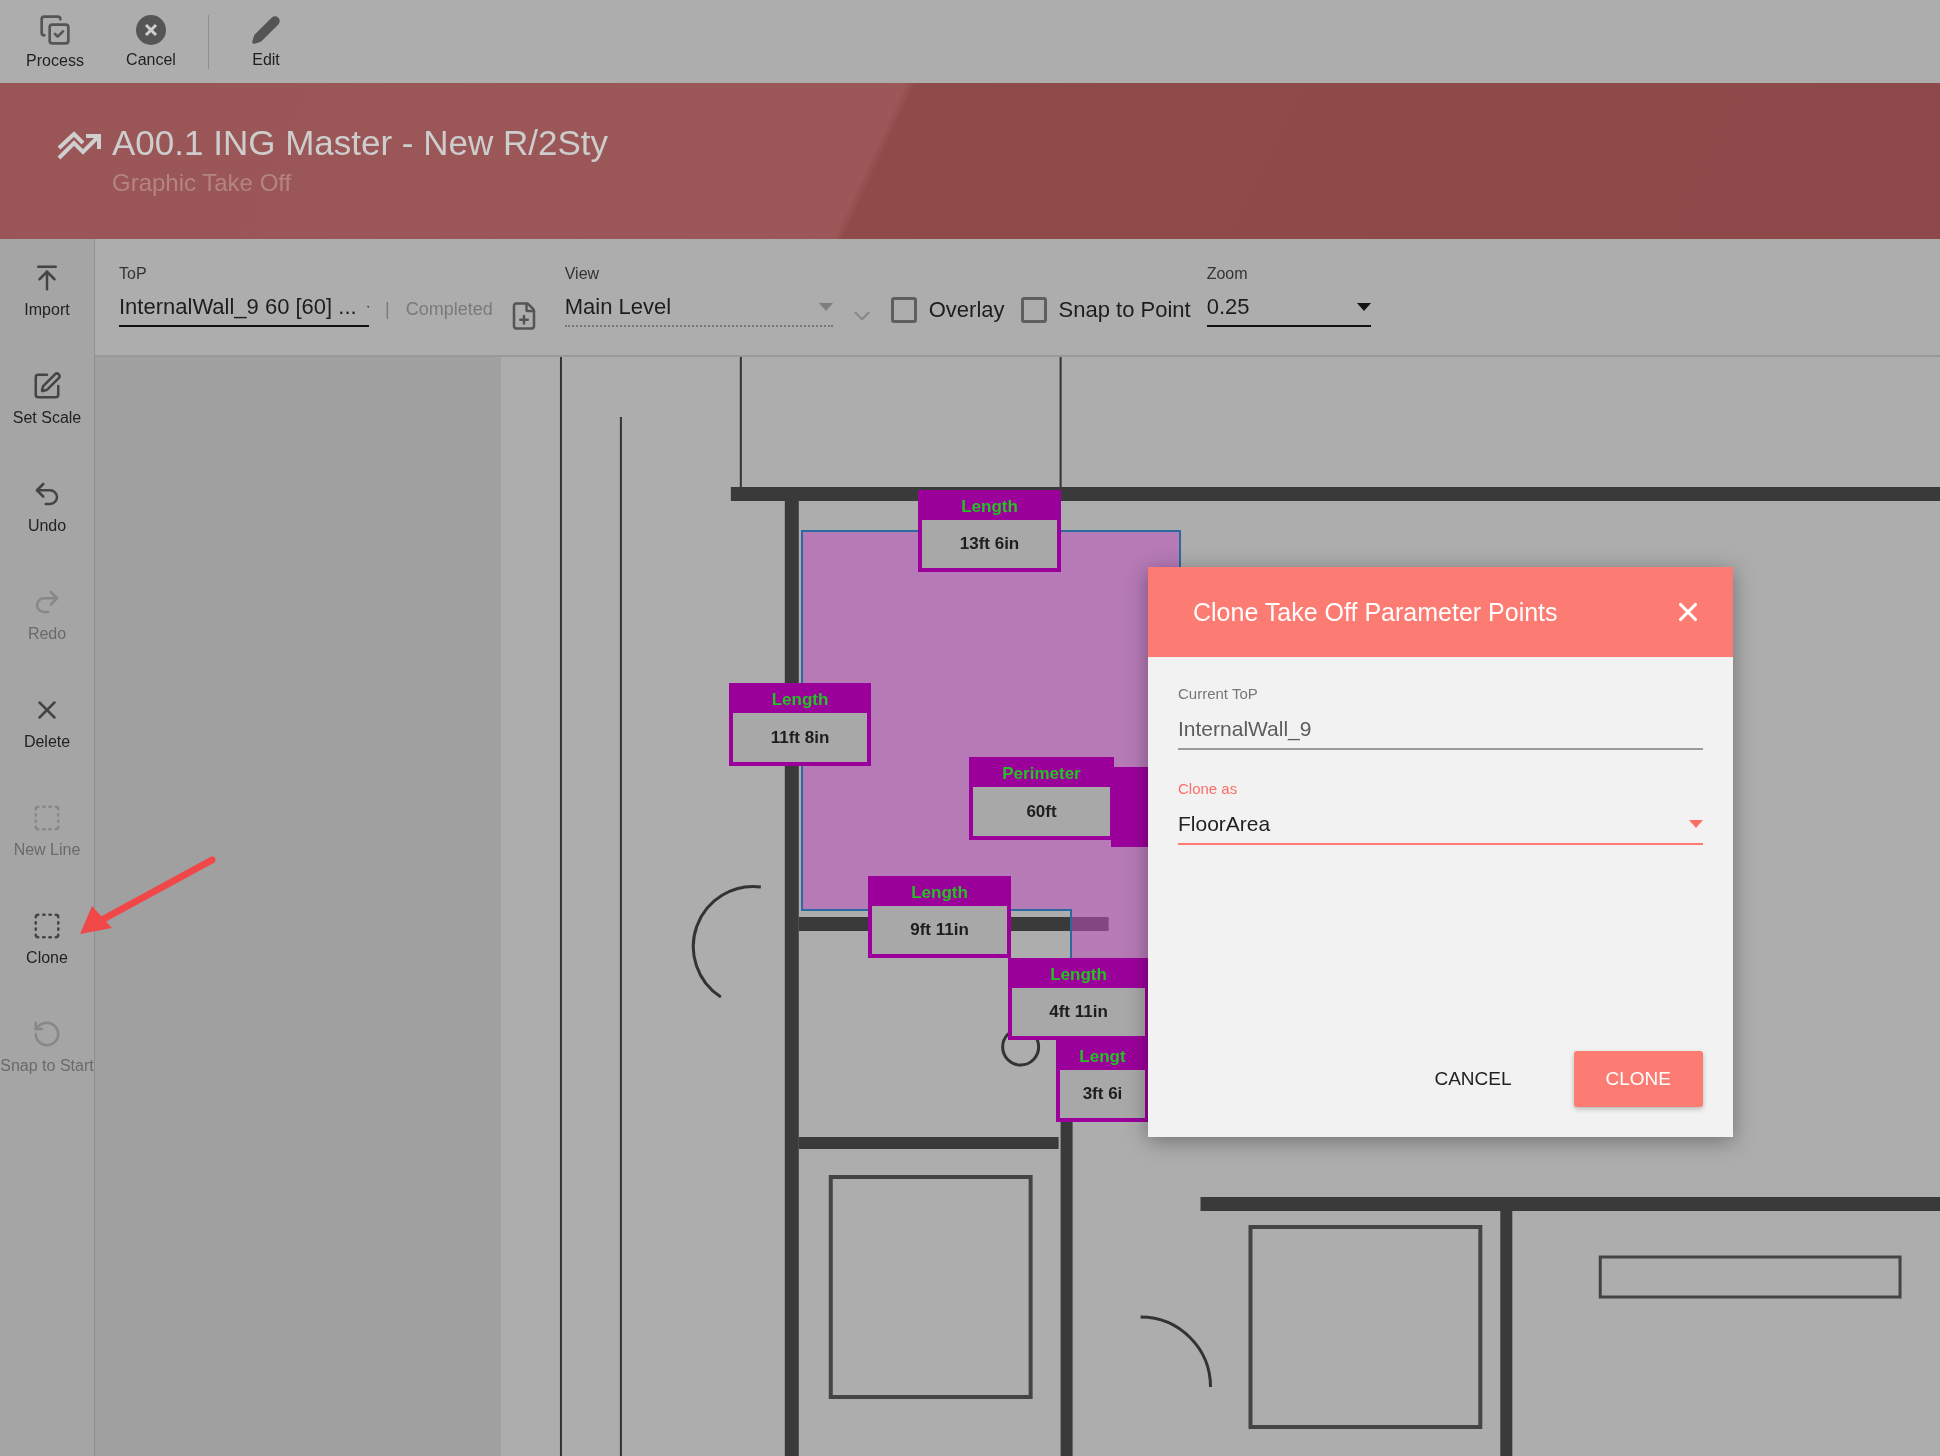 The height and width of the screenshot is (1456, 1940). What do you see at coordinates (47, 533) in the screenshot?
I see `sidebar-button: Undo` at bounding box center [47, 533].